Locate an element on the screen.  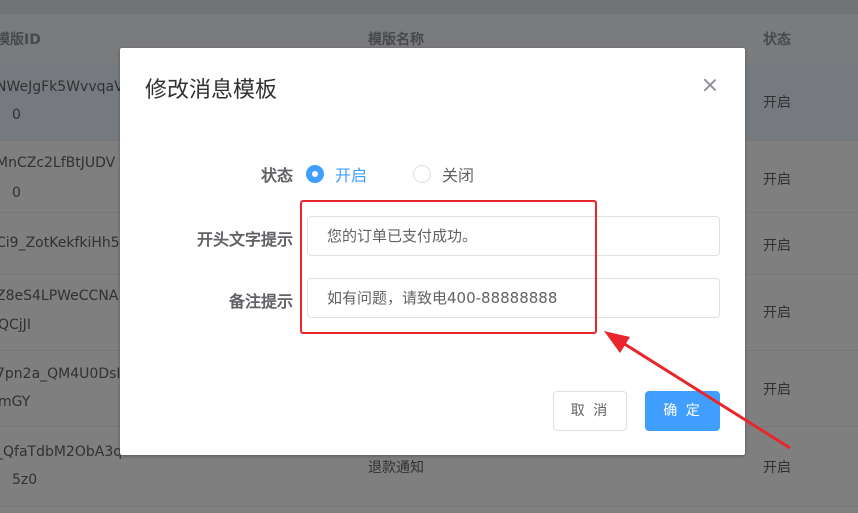
radio-checked-icon is located at coordinates (315, 174).